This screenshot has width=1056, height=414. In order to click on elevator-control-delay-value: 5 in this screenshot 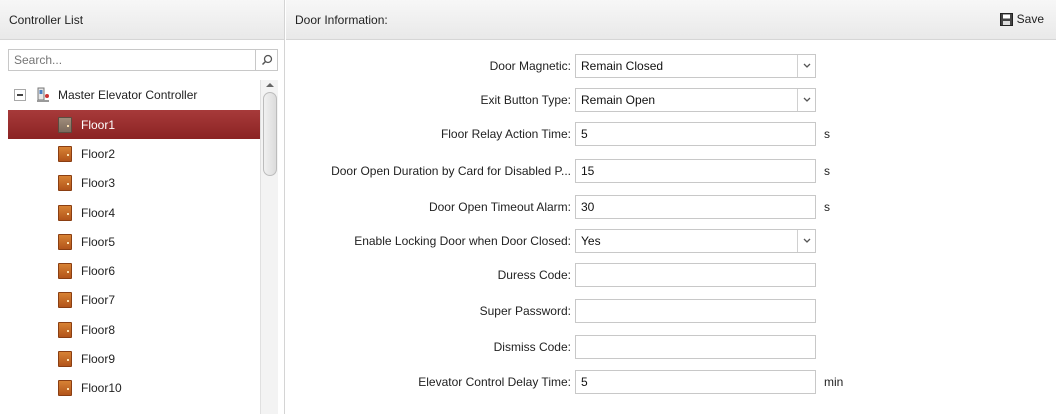, I will do `click(584, 382)`.